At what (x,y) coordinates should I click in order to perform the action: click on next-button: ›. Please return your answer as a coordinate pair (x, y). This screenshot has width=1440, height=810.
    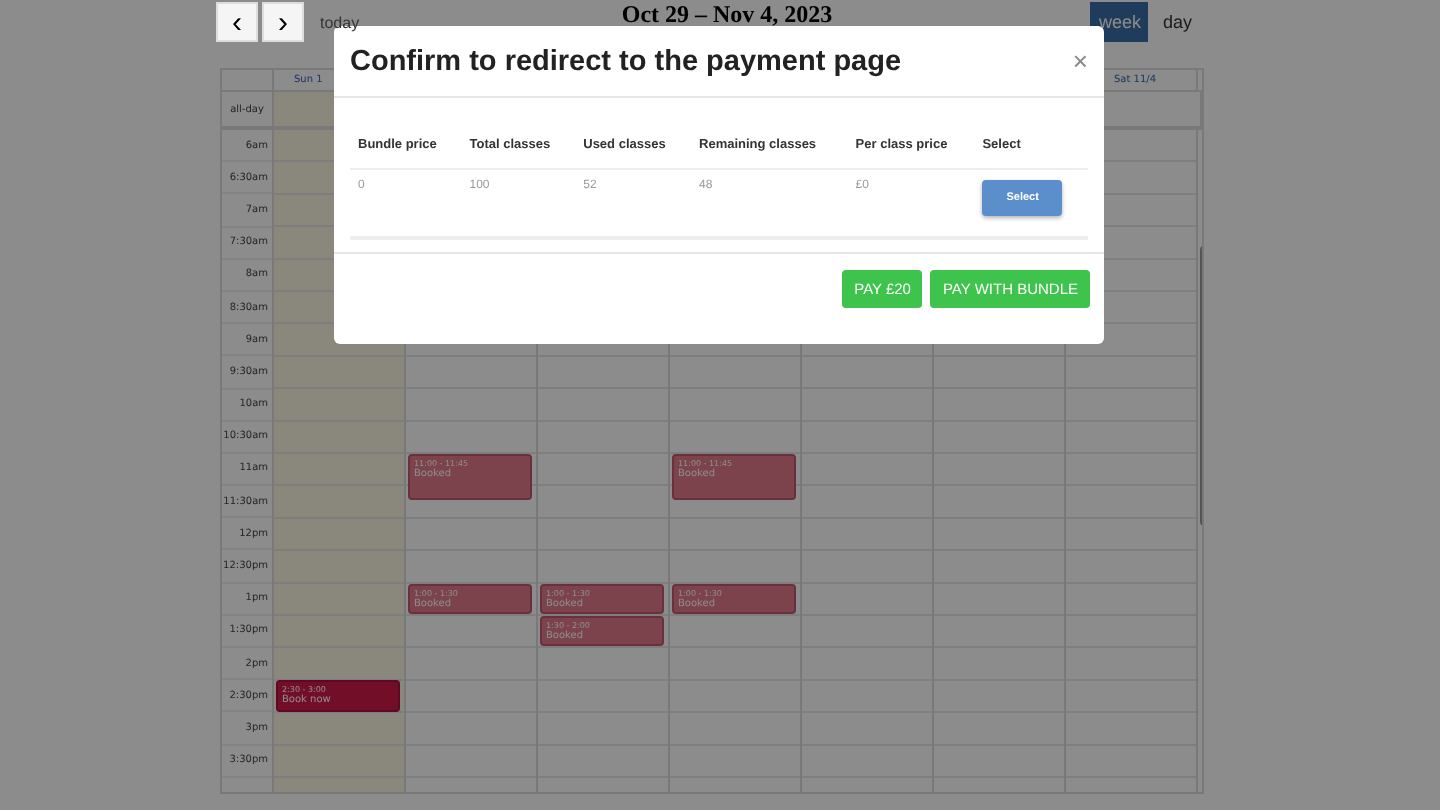
    Looking at the image, I should click on (283, 22).